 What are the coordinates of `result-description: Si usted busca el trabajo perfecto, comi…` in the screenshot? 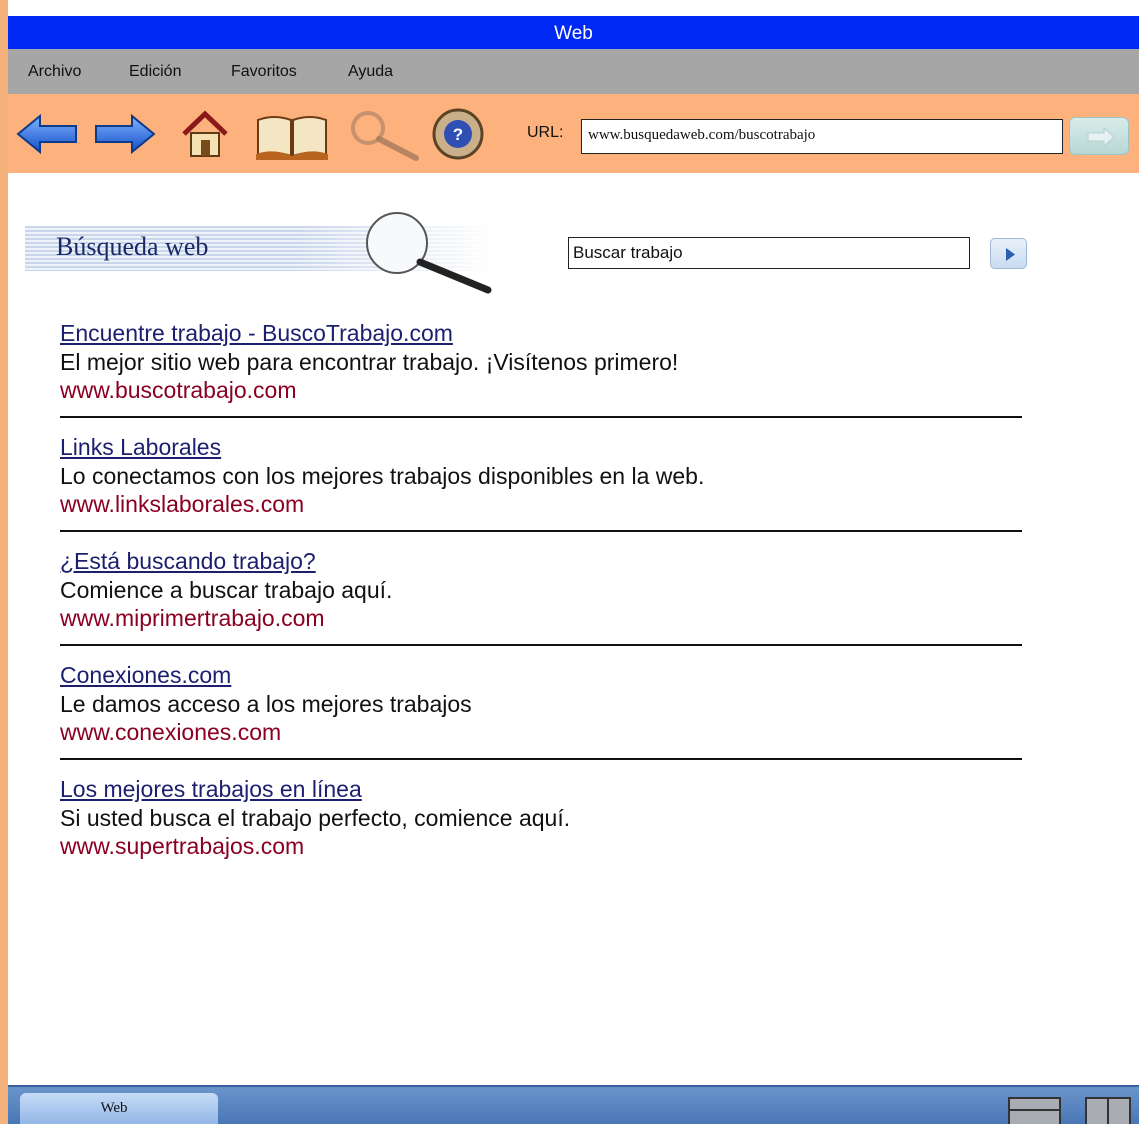 It's located at (315, 818).